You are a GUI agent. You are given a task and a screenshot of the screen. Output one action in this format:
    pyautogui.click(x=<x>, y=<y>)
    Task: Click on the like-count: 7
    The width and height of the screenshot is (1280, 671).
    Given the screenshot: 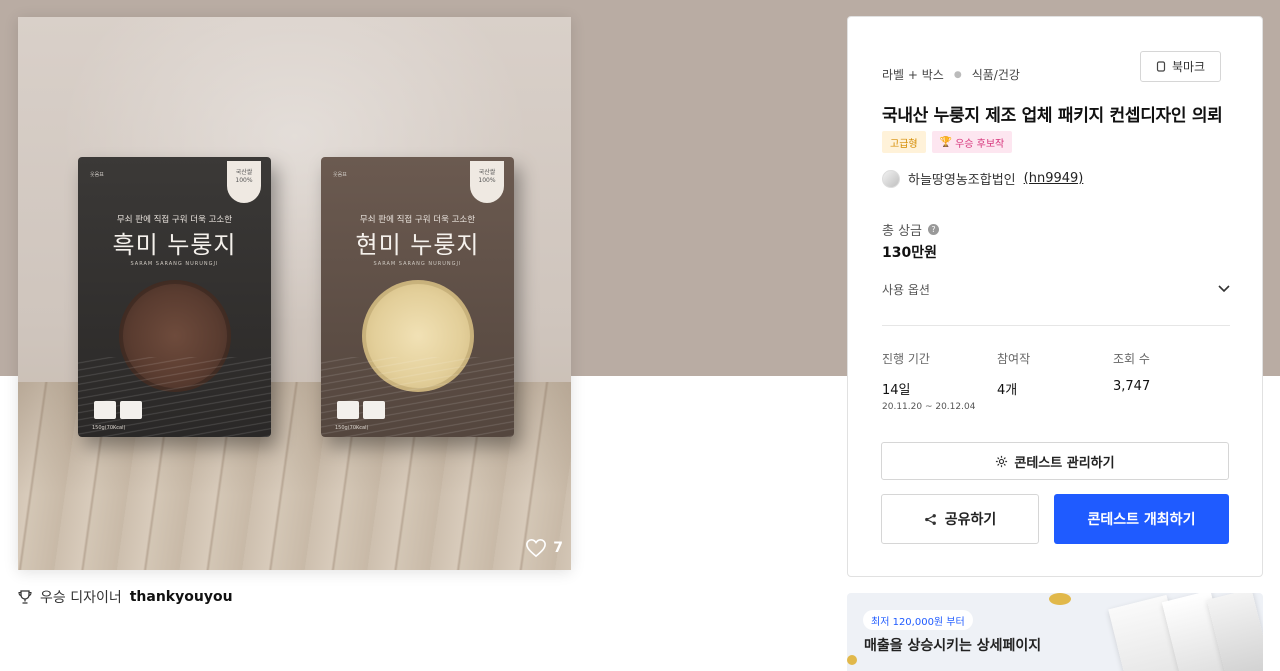 What is the action you would take?
    pyautogui.click(x=558, y=548)
    